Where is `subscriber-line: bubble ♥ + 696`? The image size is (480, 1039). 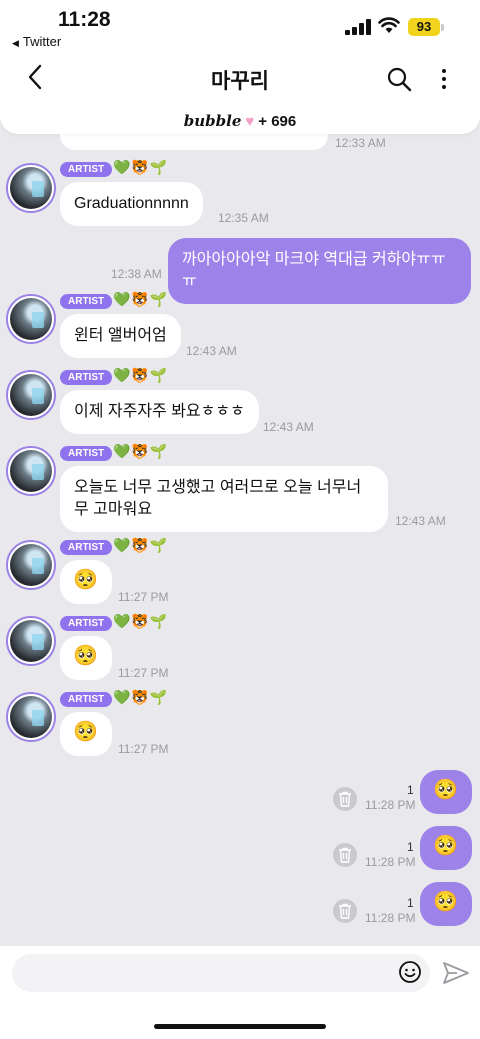
subscriber-line: bubble ♥ + 696 is located at coordinates (240, 121).